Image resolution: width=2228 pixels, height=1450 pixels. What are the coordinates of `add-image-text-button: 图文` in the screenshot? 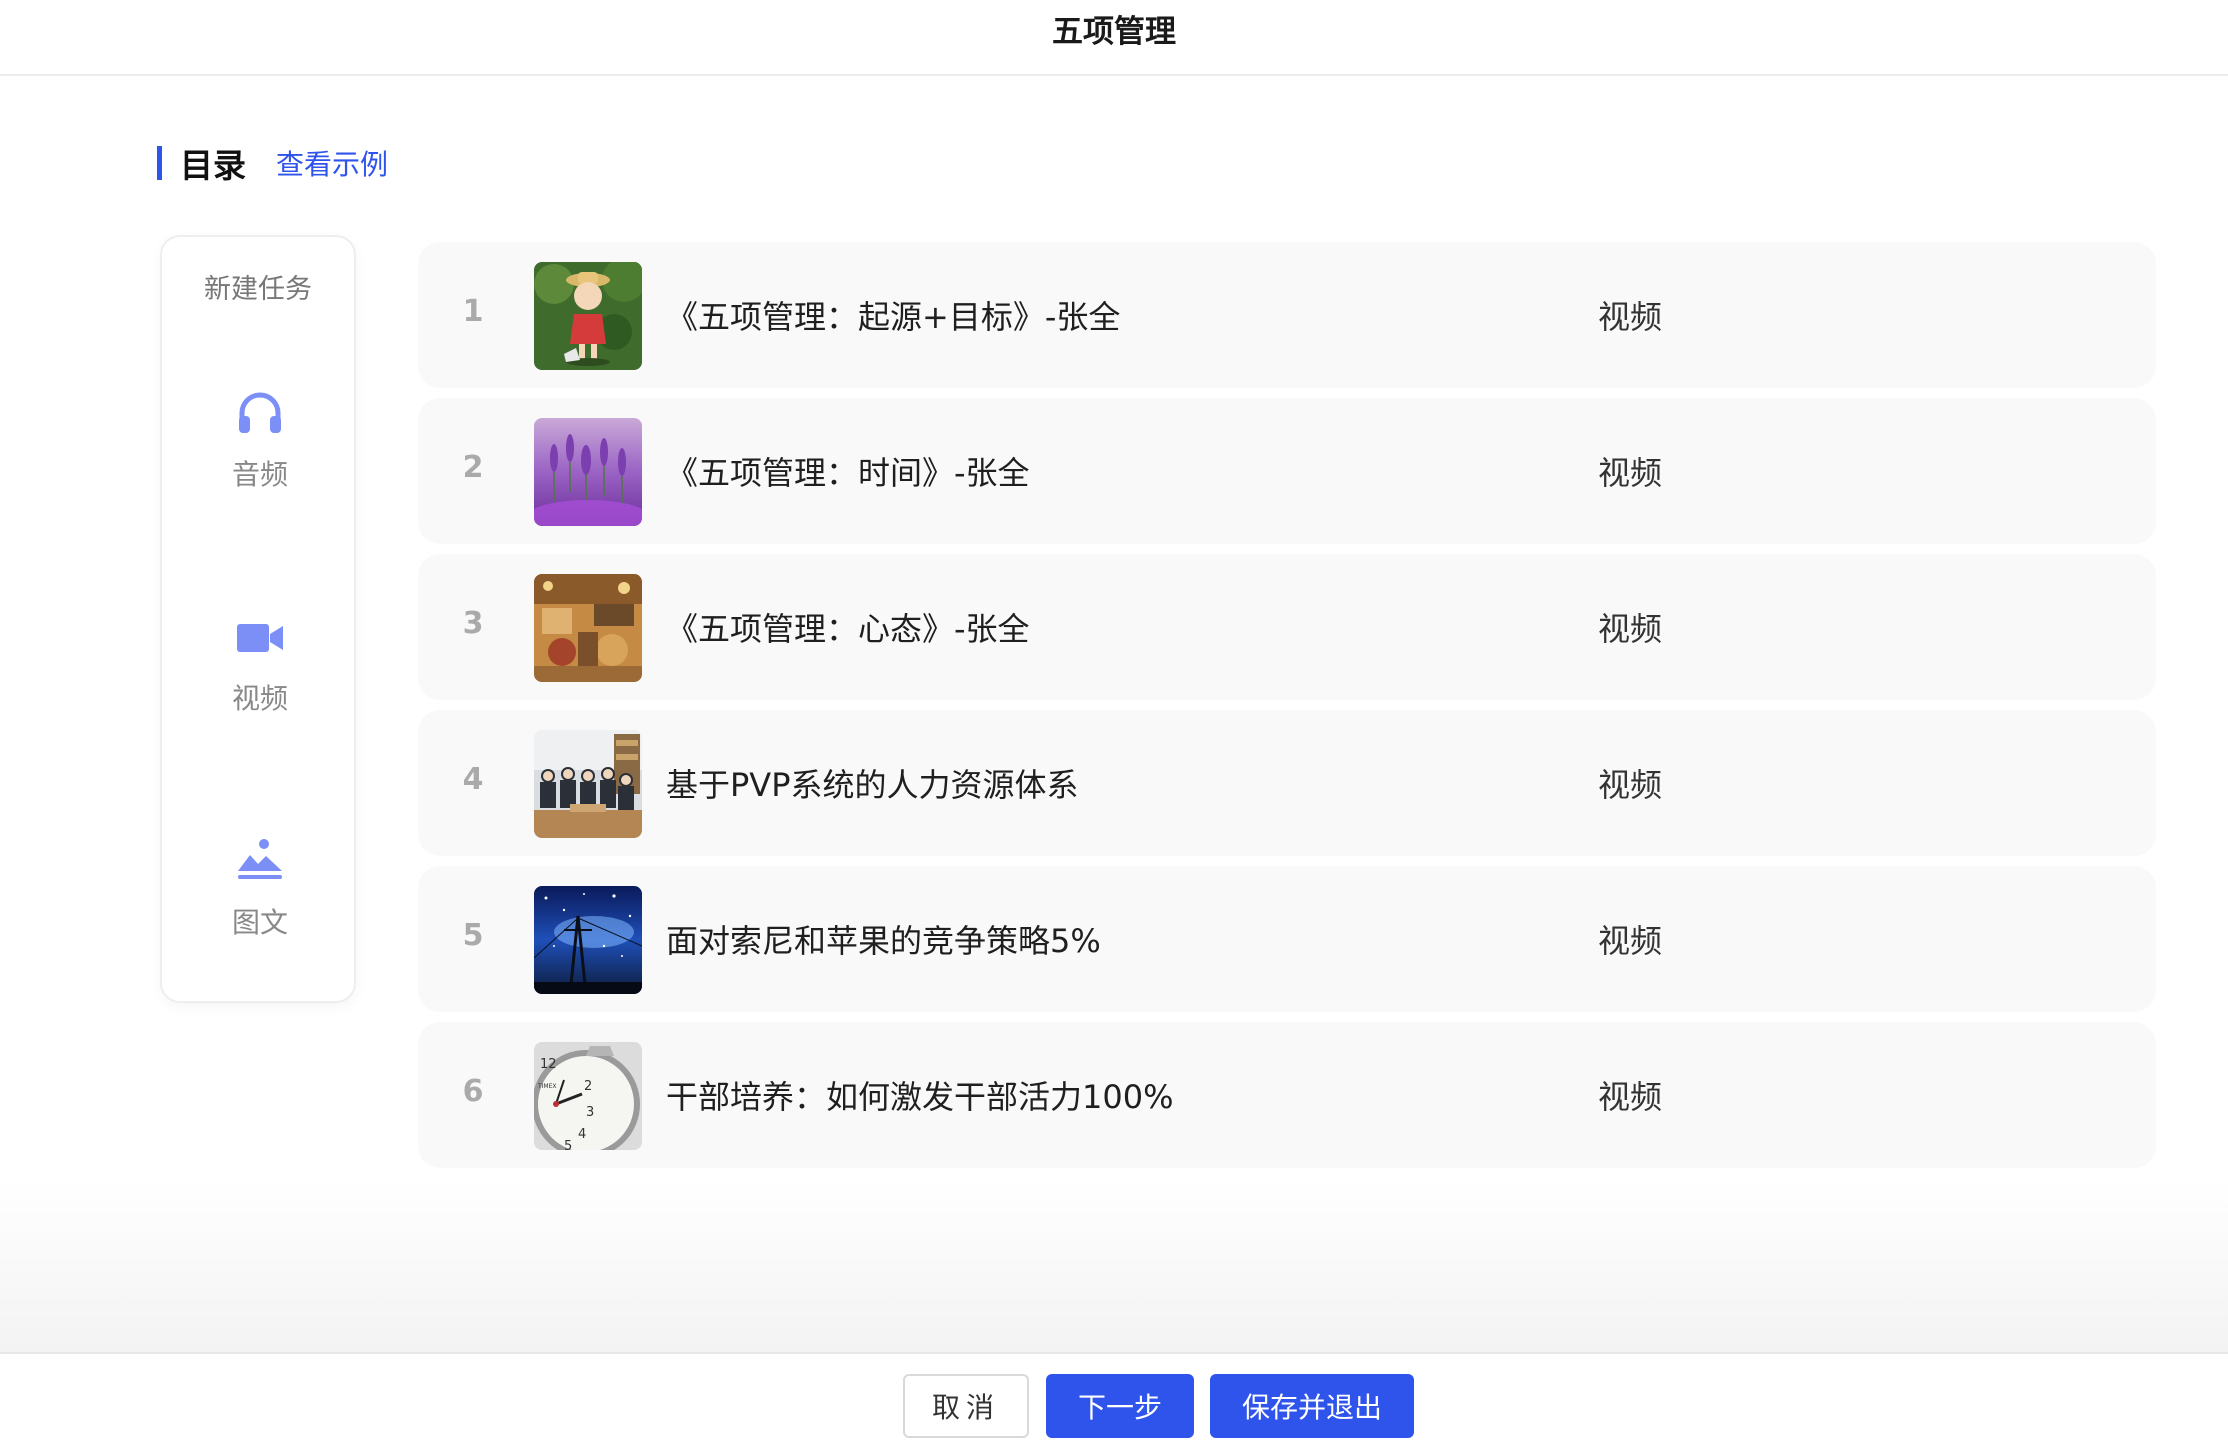 It's located at (260, 895).